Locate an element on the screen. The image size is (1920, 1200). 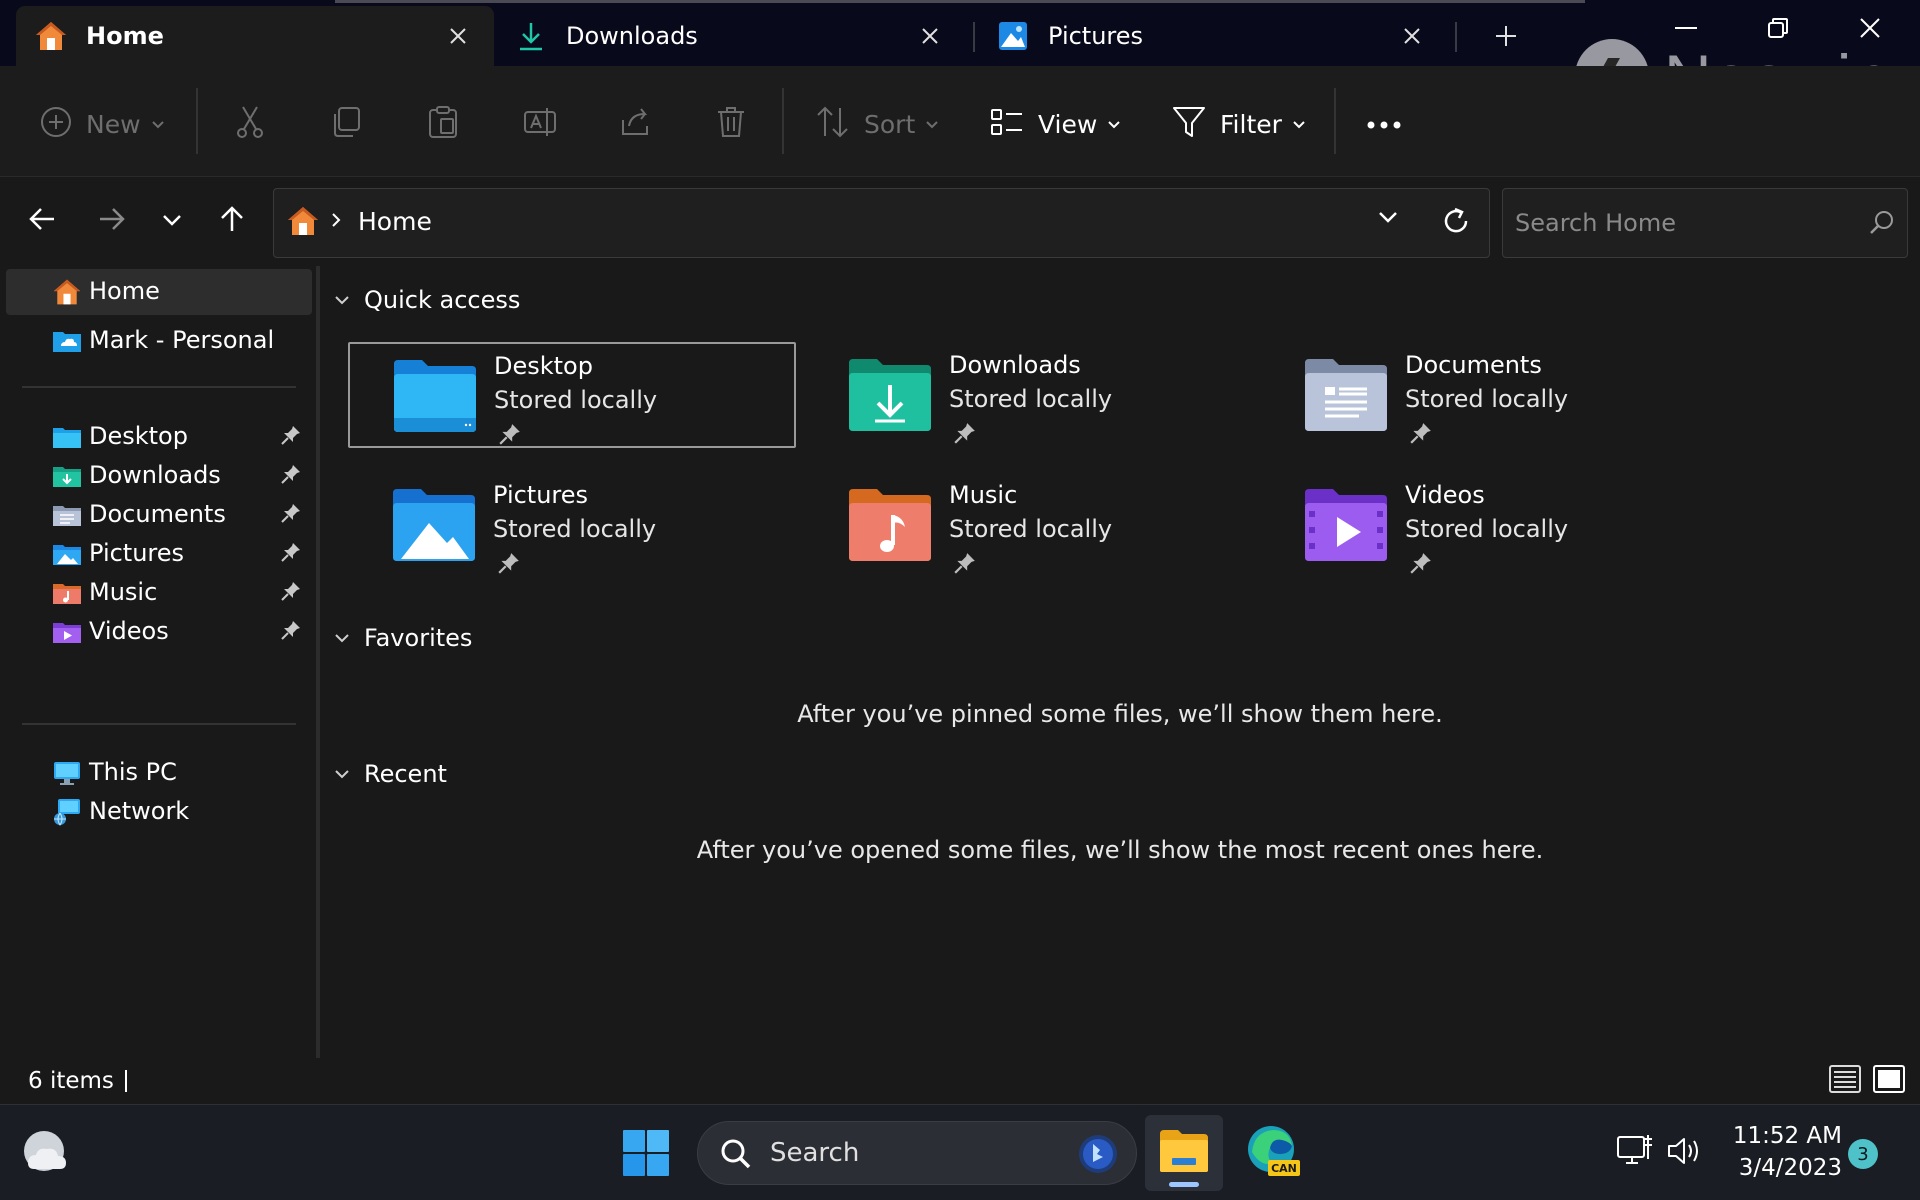
filter-funnel-icon is located at coordinates (1189, 124).